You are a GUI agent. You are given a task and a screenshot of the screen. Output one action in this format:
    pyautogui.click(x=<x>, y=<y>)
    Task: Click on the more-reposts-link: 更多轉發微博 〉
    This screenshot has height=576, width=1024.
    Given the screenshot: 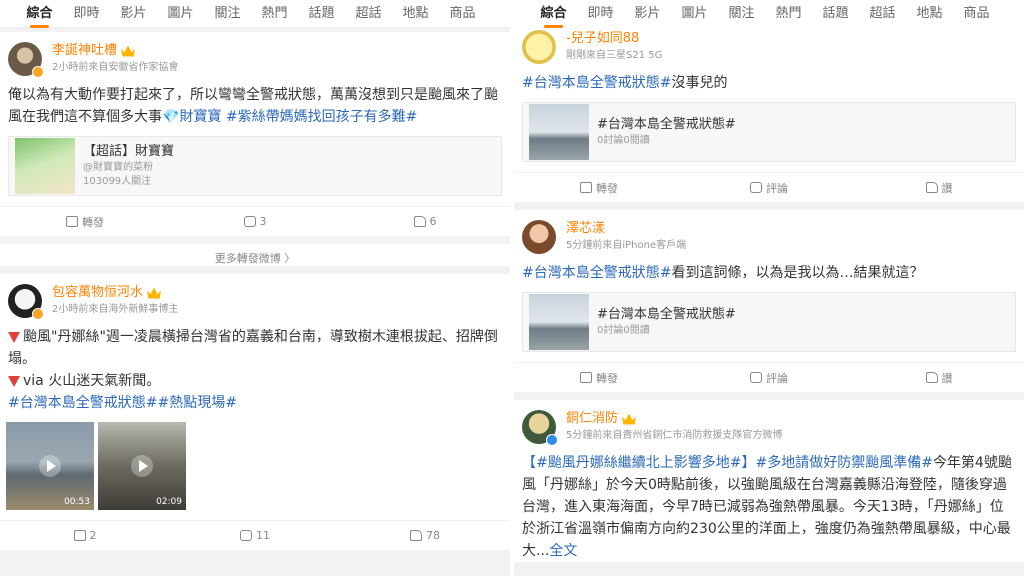 What is the action you would take?
    pyautogui.click(x=255, y=251)
    